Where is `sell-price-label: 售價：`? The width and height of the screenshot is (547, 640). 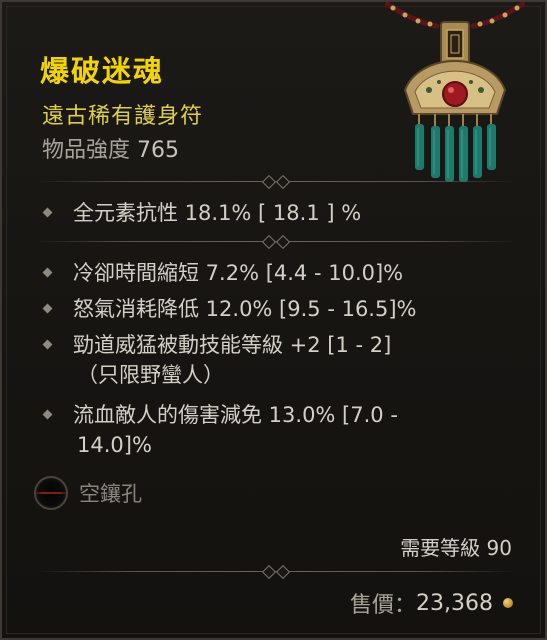 sell-price-label: 售價： is located at coordinates (383, 605).